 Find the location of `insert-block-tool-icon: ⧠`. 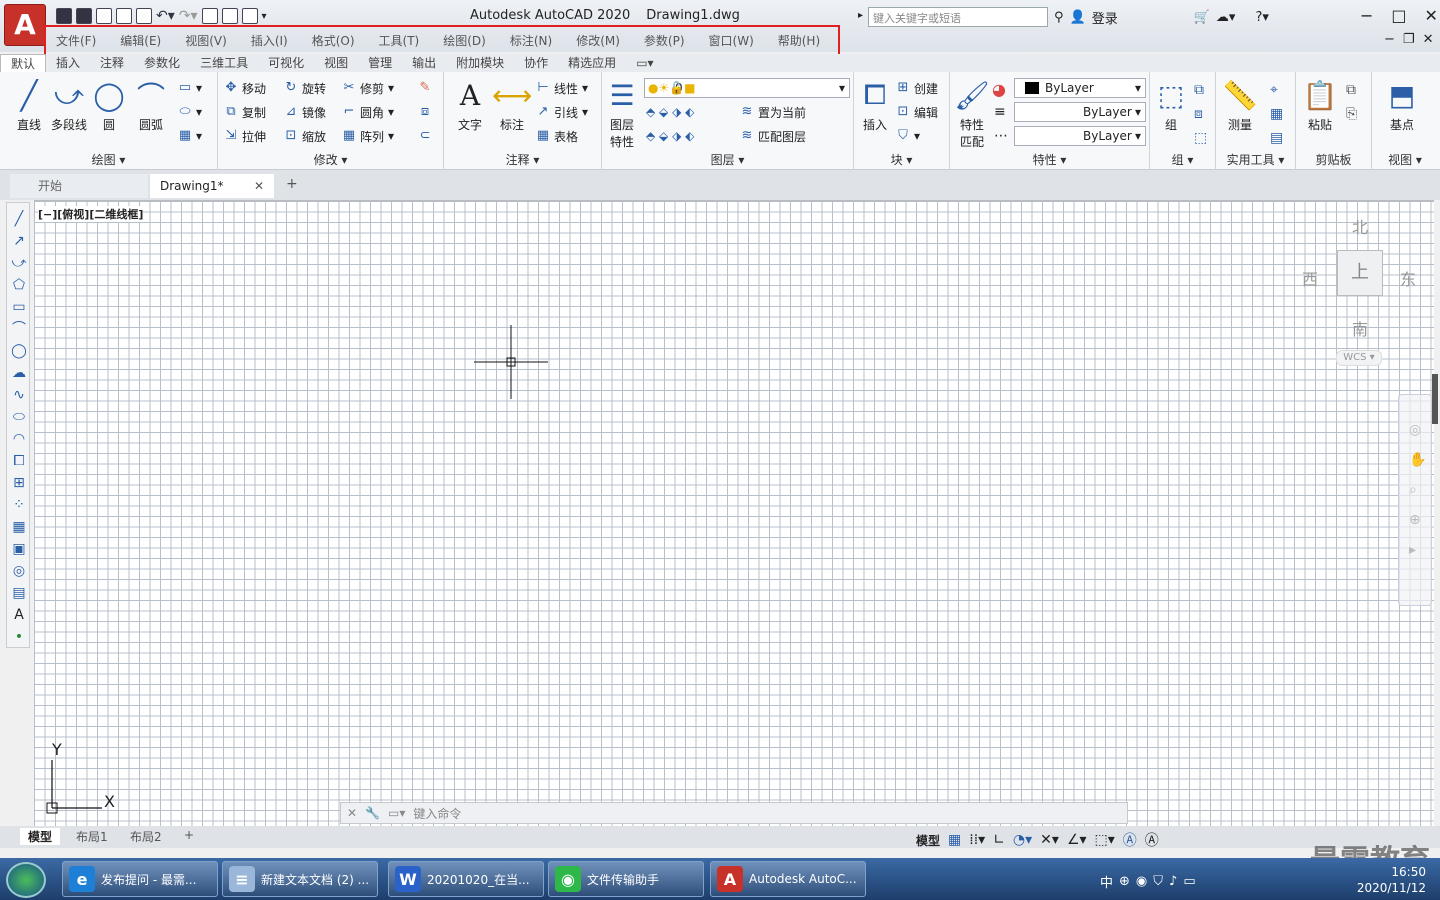

insert-block-tool-icon: ⧠ is located at coordinates (19, 461).